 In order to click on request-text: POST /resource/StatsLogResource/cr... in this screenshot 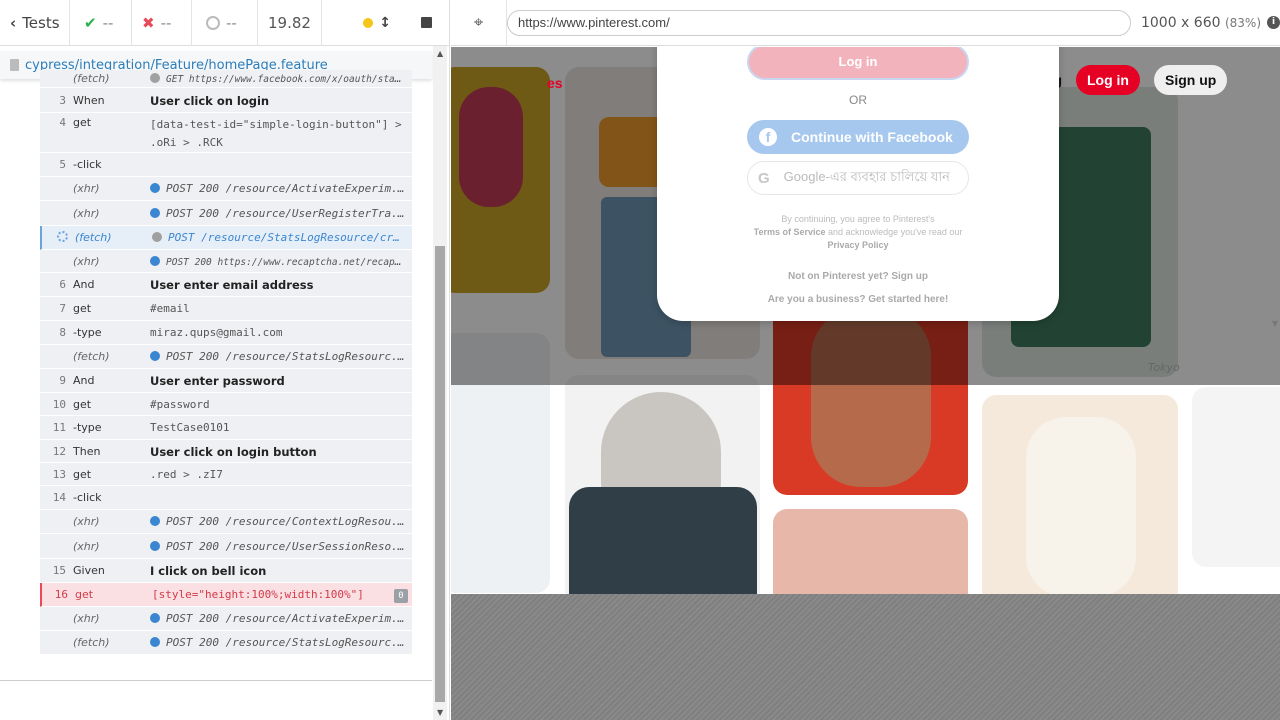, I will do `click(290, 237)`.